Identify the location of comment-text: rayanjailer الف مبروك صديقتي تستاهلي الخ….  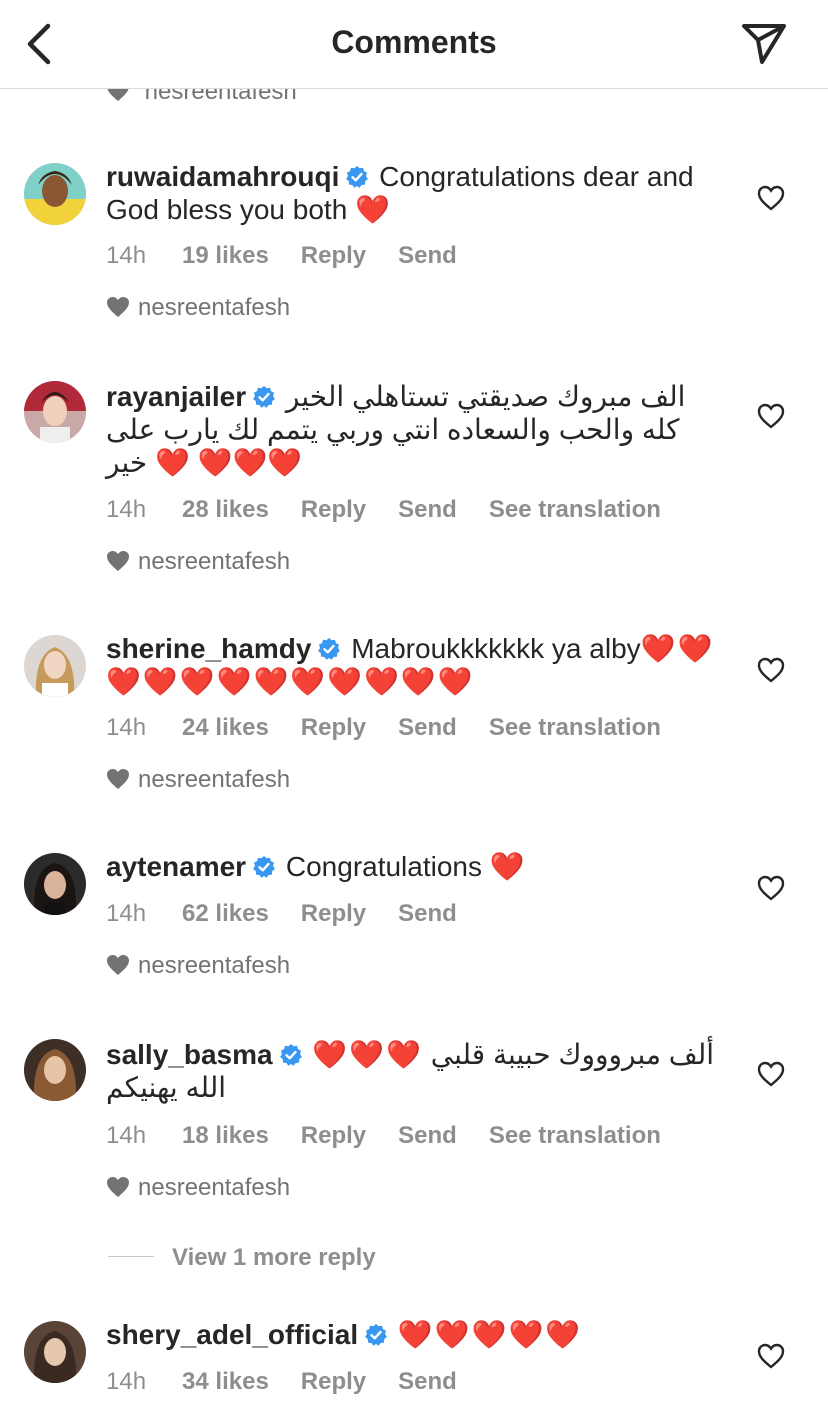
(416, 429).